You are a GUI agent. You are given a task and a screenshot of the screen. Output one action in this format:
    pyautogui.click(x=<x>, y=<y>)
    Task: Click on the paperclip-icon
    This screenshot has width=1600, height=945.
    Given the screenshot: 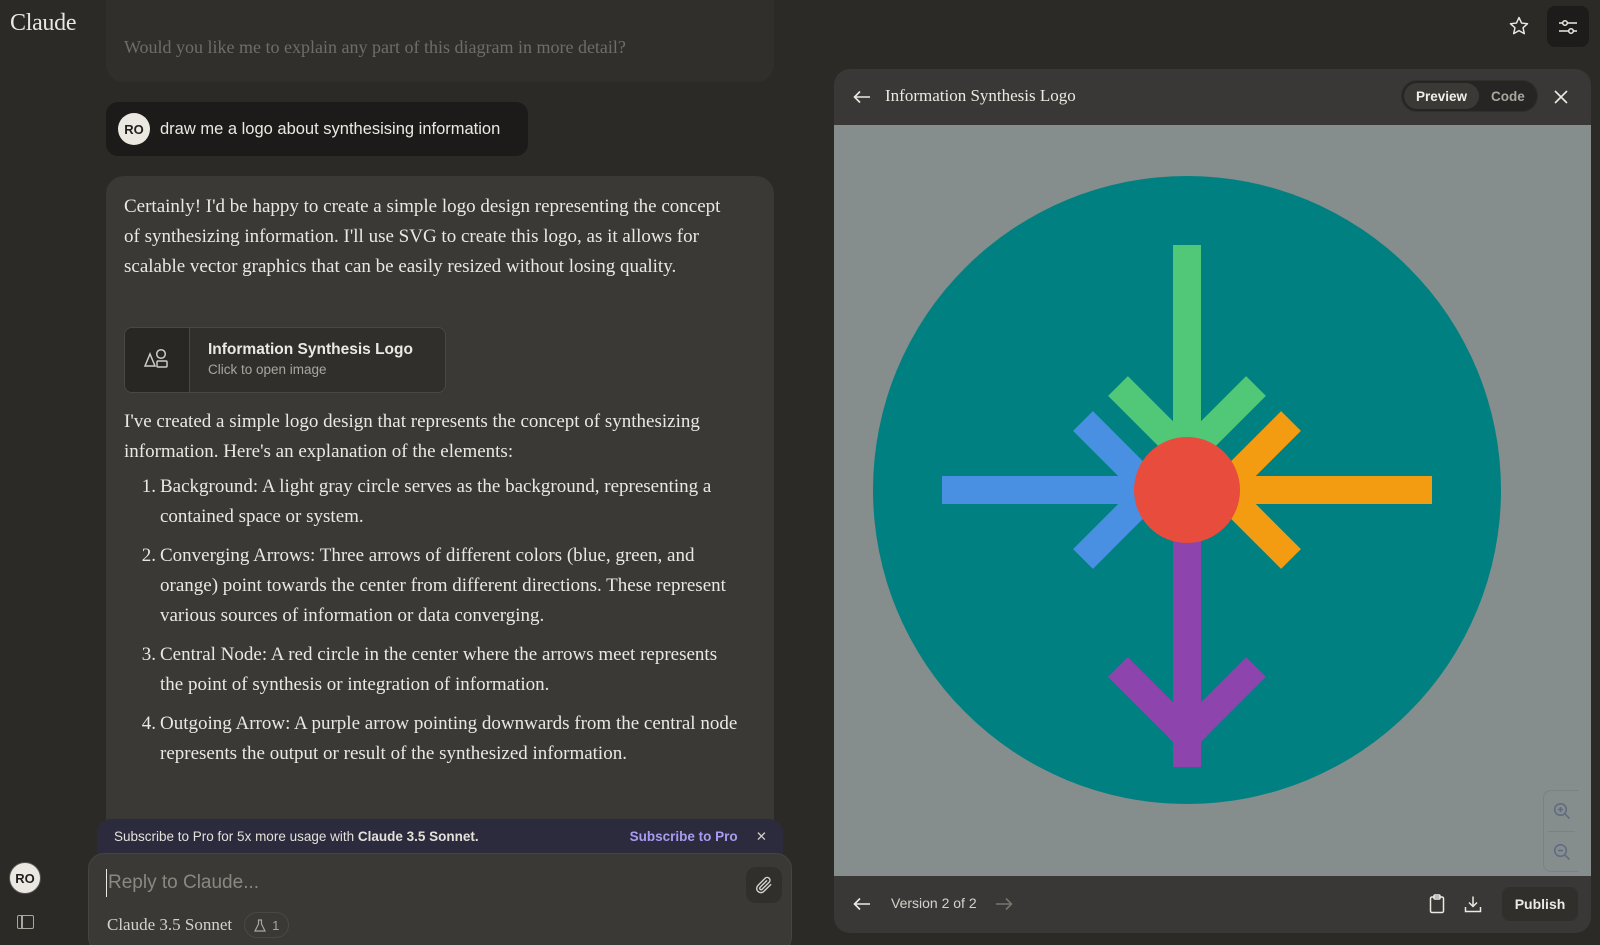 What is the action you would take?
    pyautogui.click(x=763, y=885)
    